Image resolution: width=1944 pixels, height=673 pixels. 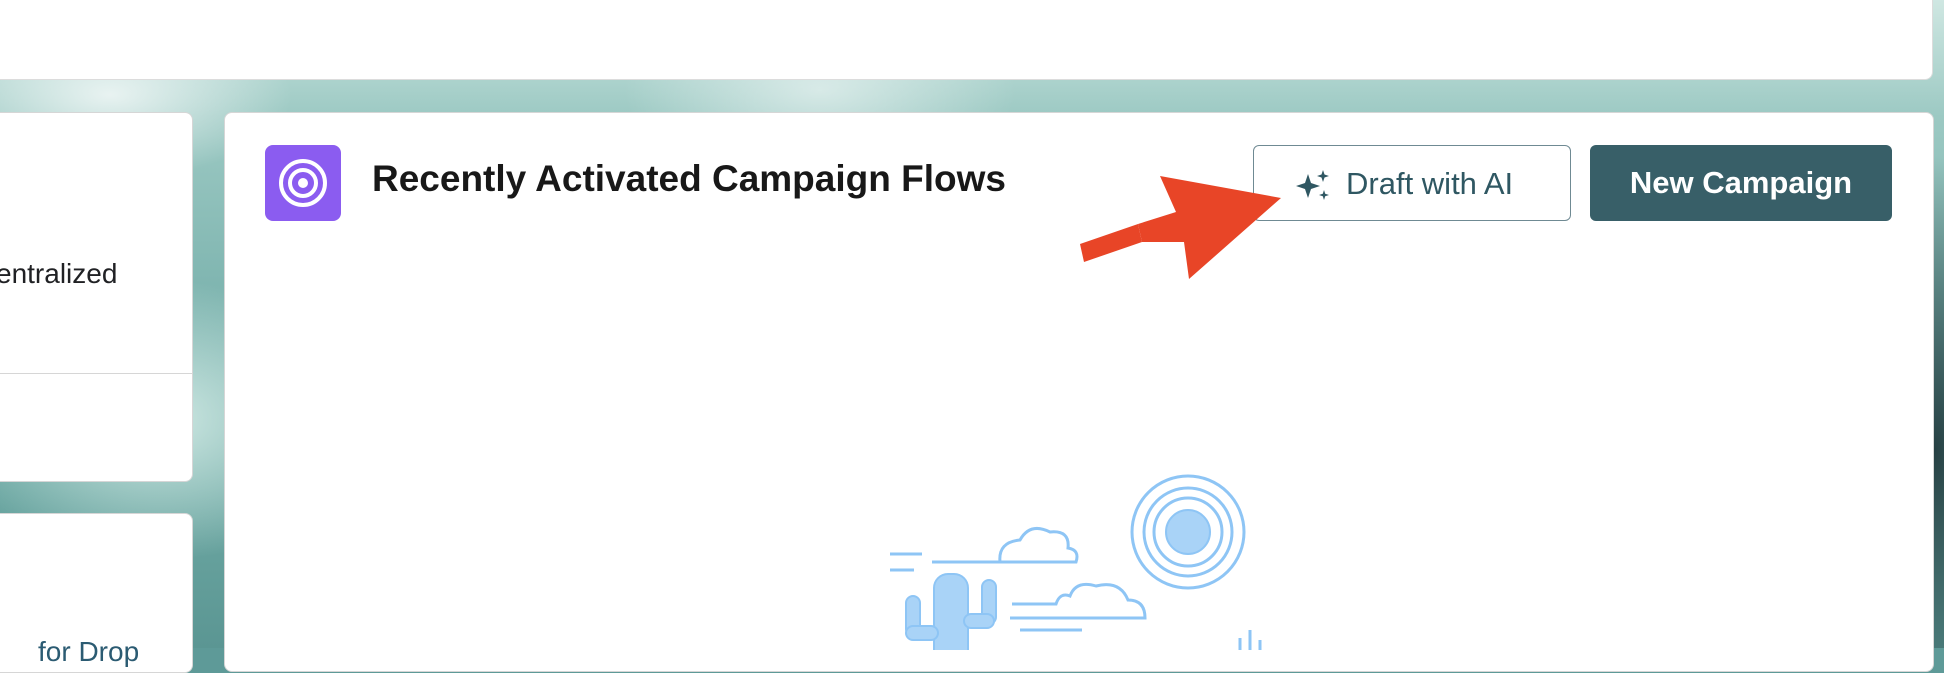 What do you see at coordinates (96, 297) in the screenshot?
I see `left-card-upper` at bounding box center [96, 297].